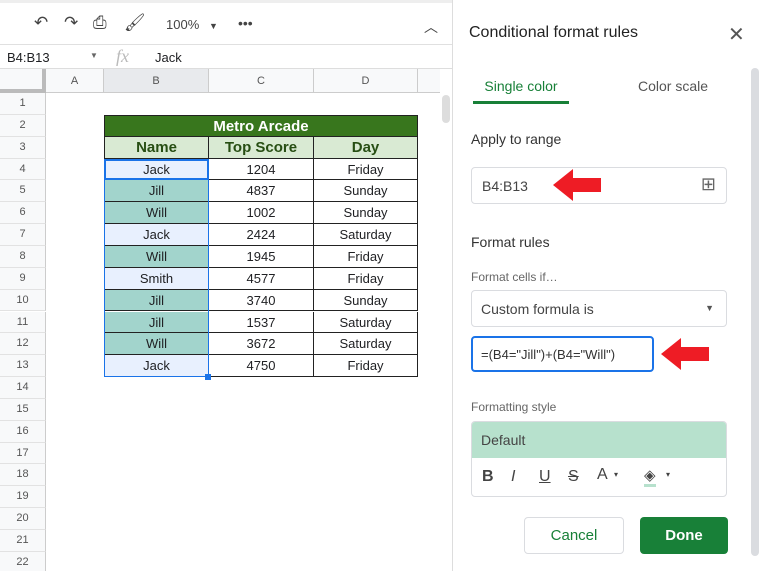 This screenshot has height=571, width=767. What do you see at coordinates (23, 125) in the screenshot?
I see `row-header: 2` at bounding box center [23, 125].